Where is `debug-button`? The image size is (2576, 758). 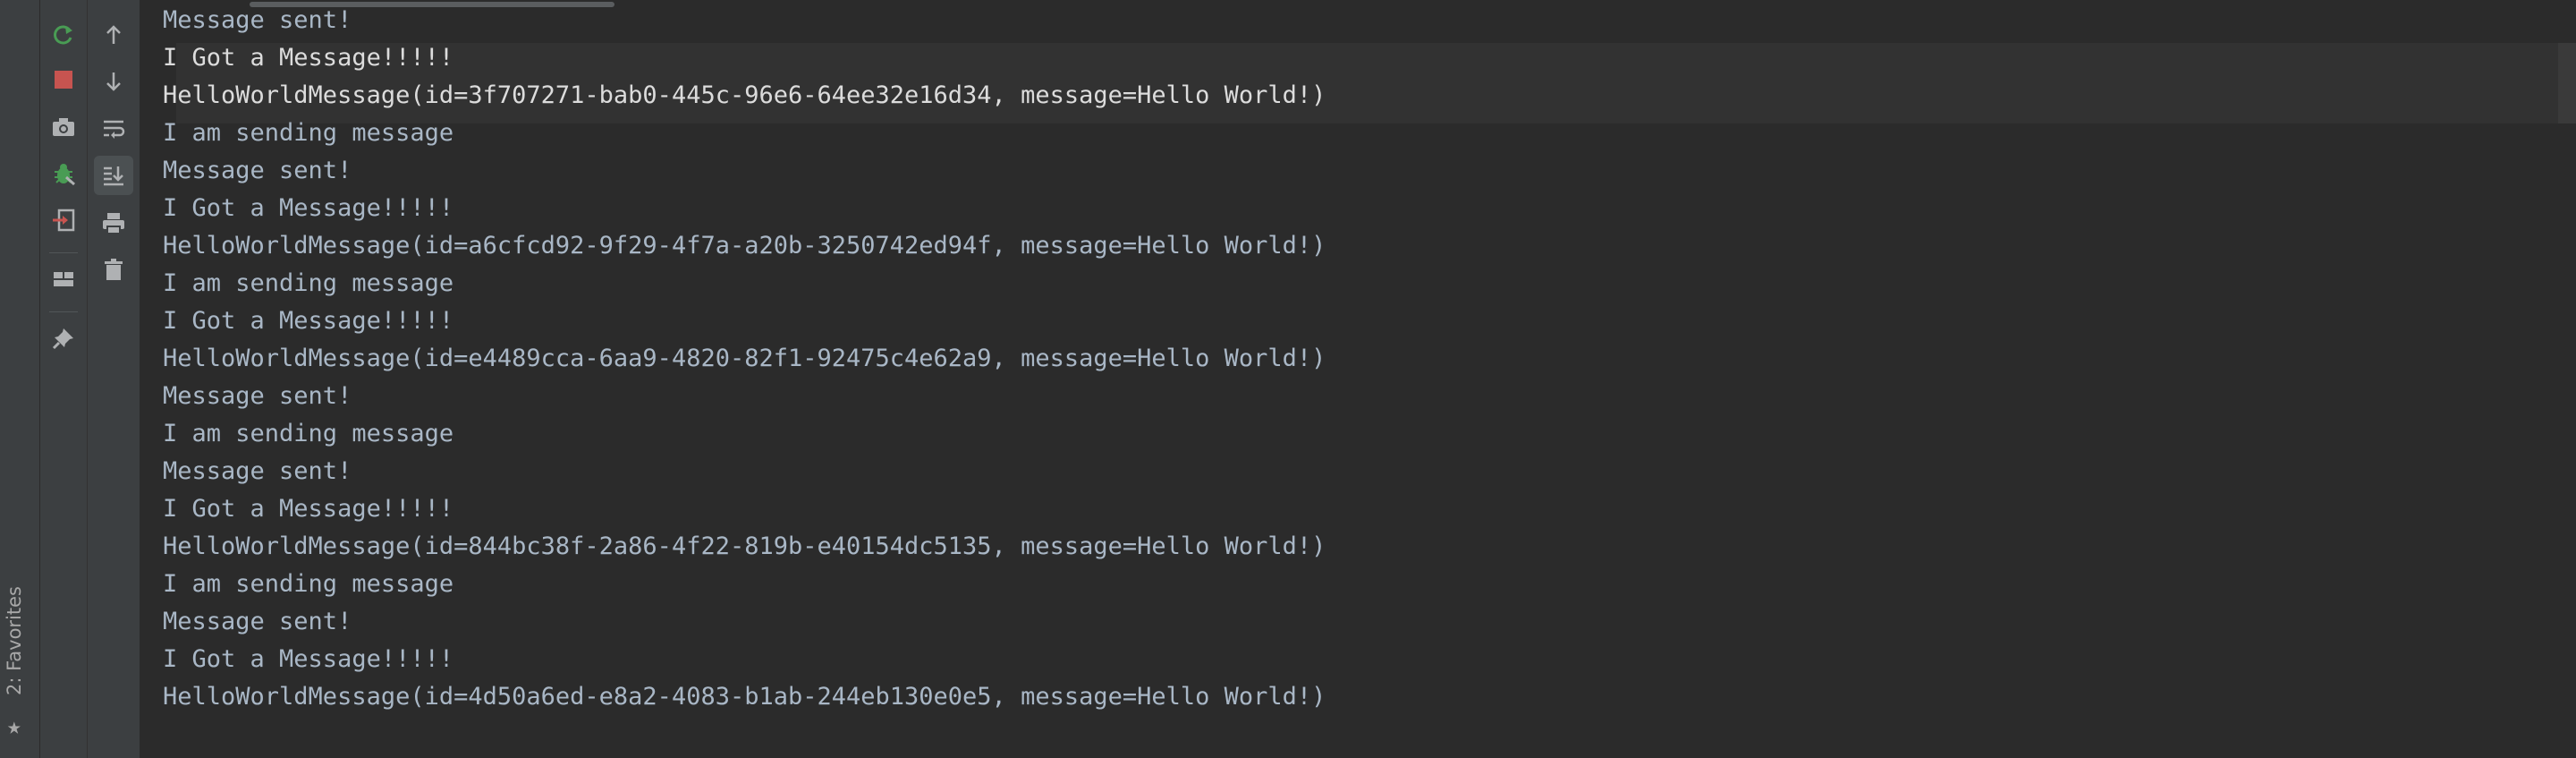 debug-button is located at coordinates (63, 173).